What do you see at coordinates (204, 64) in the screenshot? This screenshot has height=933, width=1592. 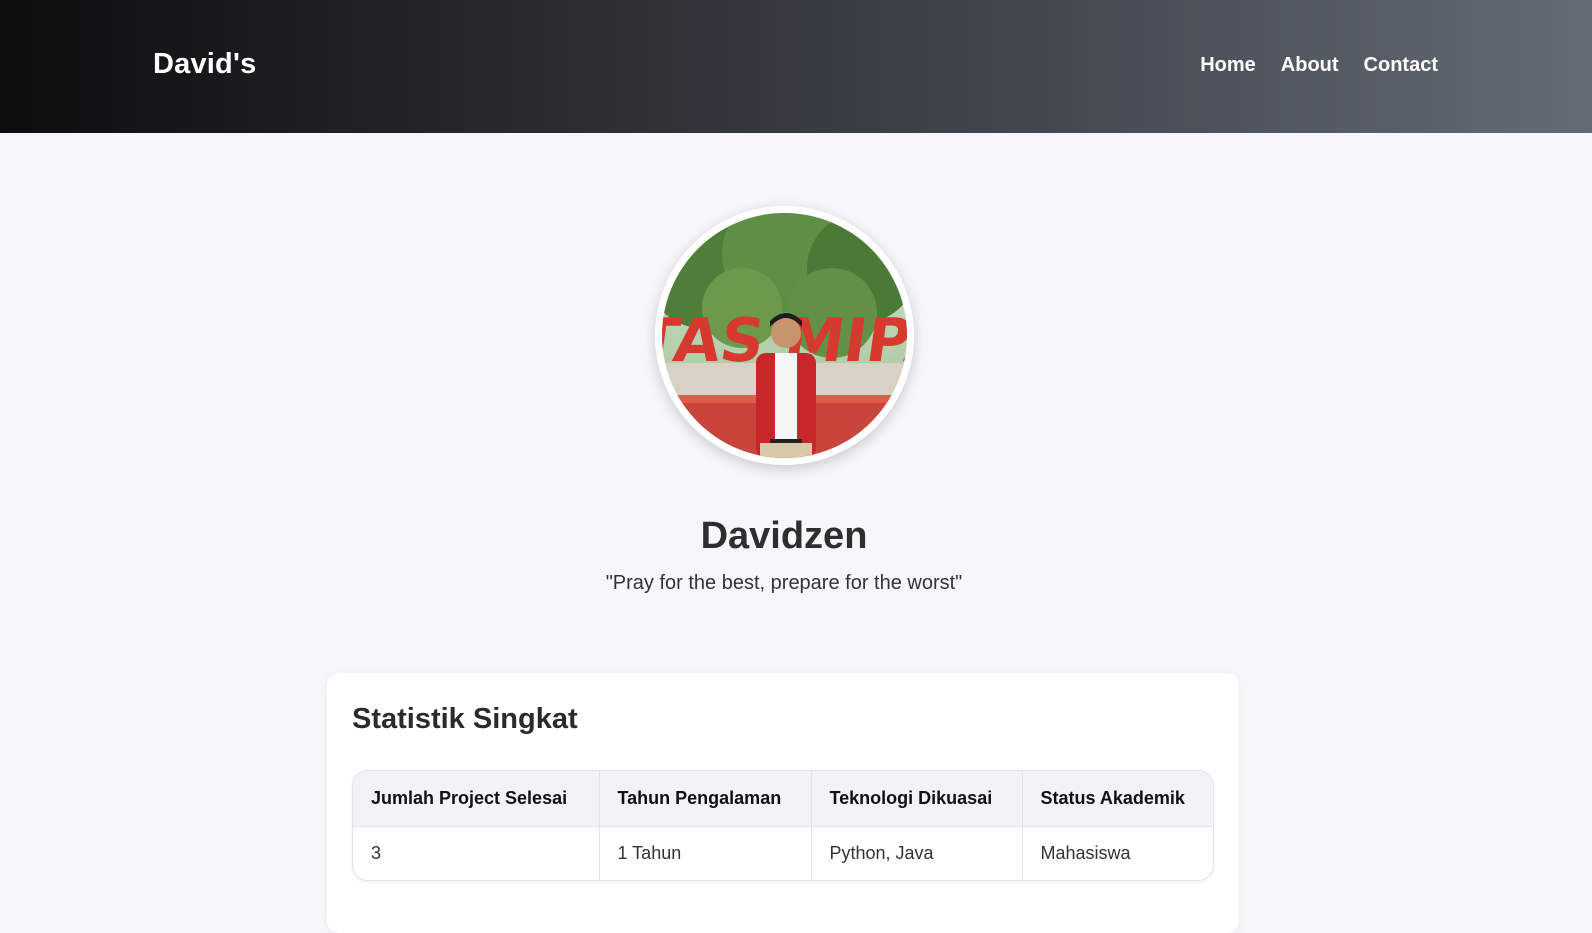 I see `brand-logo-link: David's` at bounding box center [204, 64].